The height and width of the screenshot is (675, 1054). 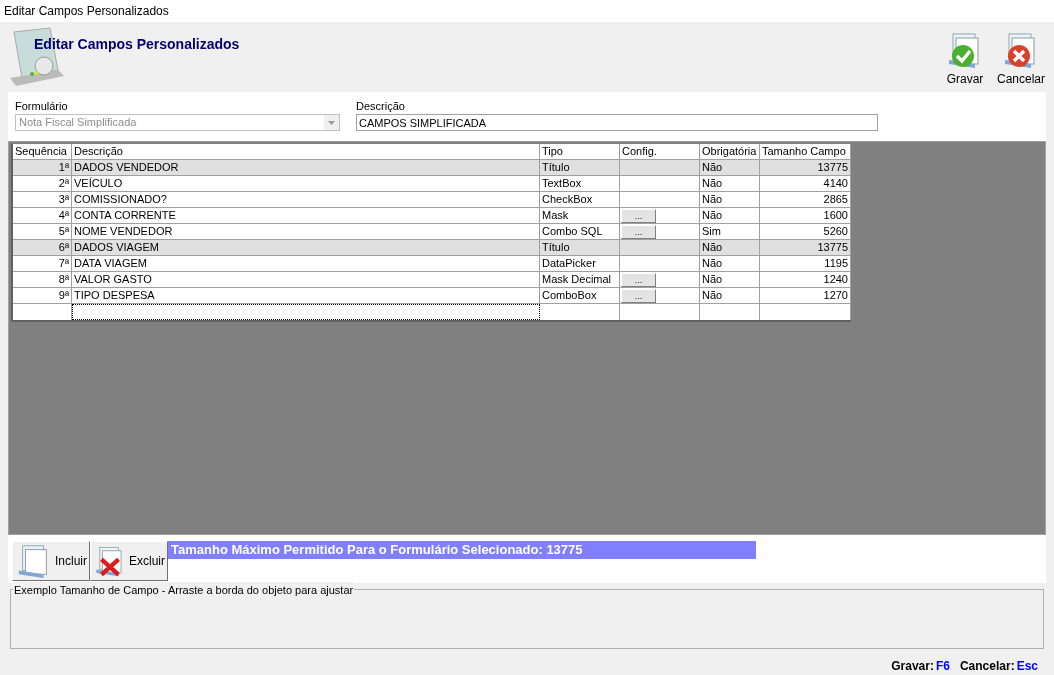 What do you see at coordinates (1021, 58) in the screenshot?
I see `cancel-button: Cancelar` at bounding box center [1021, 58].